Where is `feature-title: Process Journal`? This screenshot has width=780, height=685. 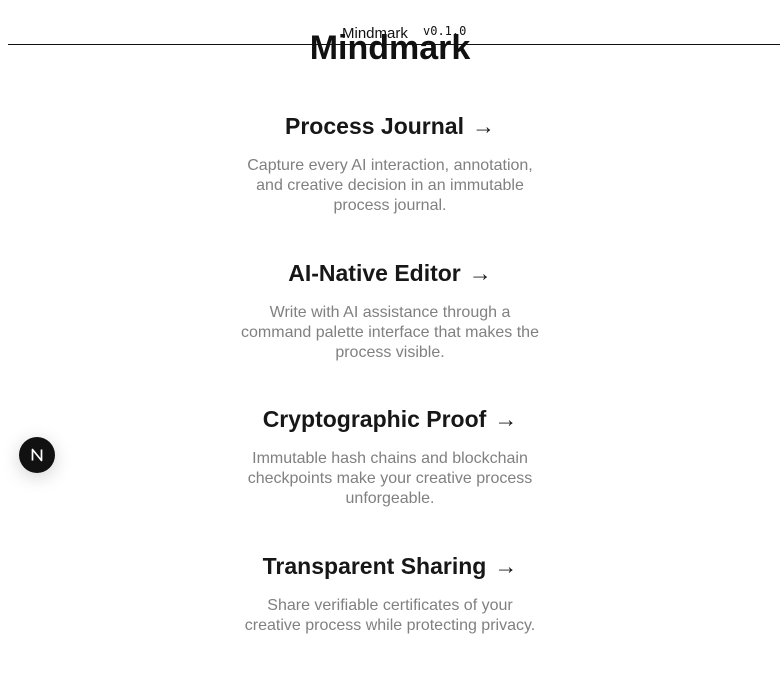 feature-title: Process Journal is located at coordinates (374, 126).